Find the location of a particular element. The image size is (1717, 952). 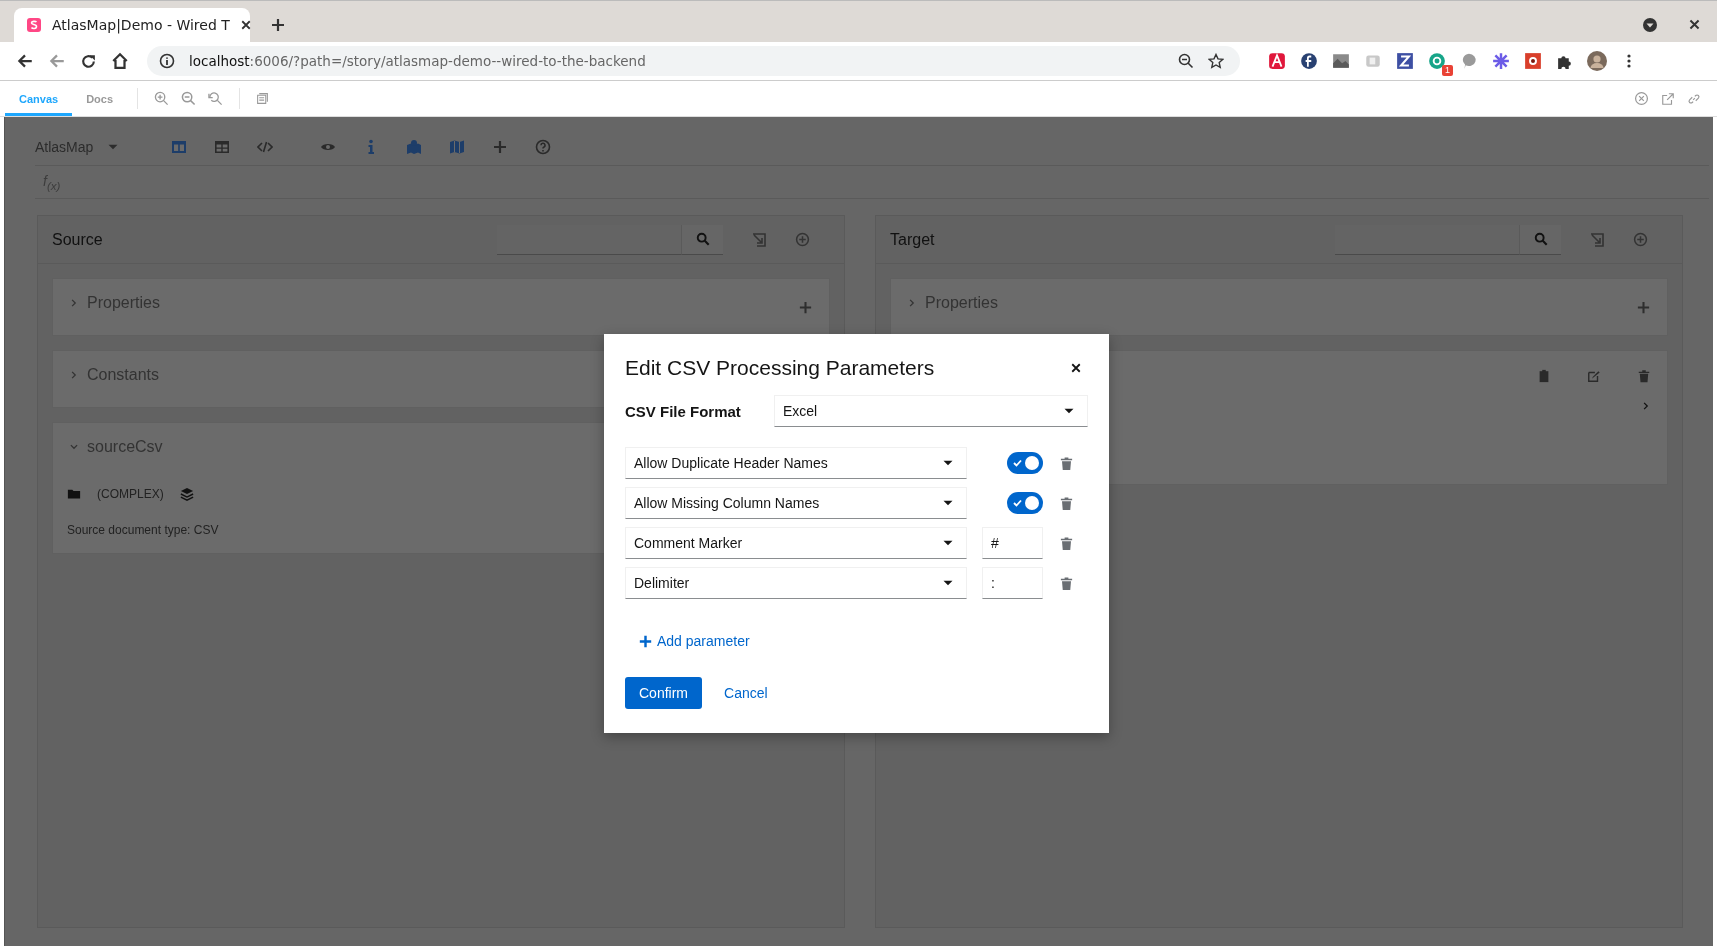

external-link-icon is located at coordinates (1668, 98).